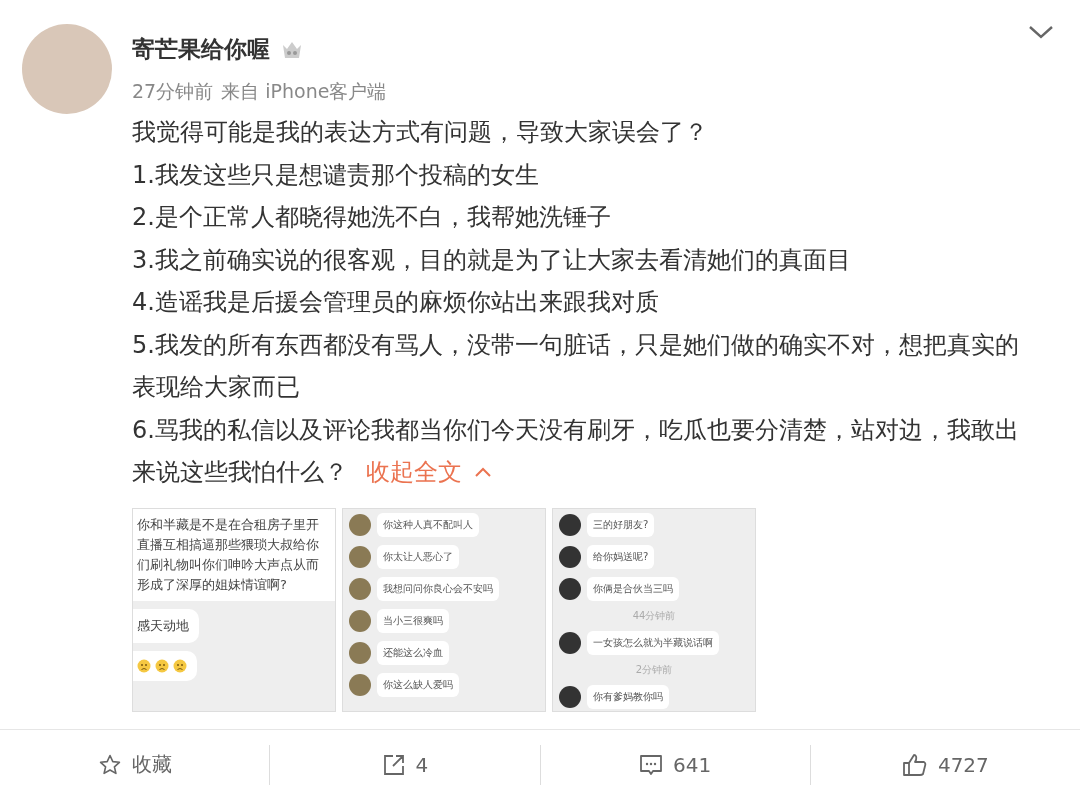 The height and width of the screenshot is (786, 1080). Describe the element at coordinates (304, 91) in the screenshot. I see `post-source: 来自 iPhone客户端` at that location.